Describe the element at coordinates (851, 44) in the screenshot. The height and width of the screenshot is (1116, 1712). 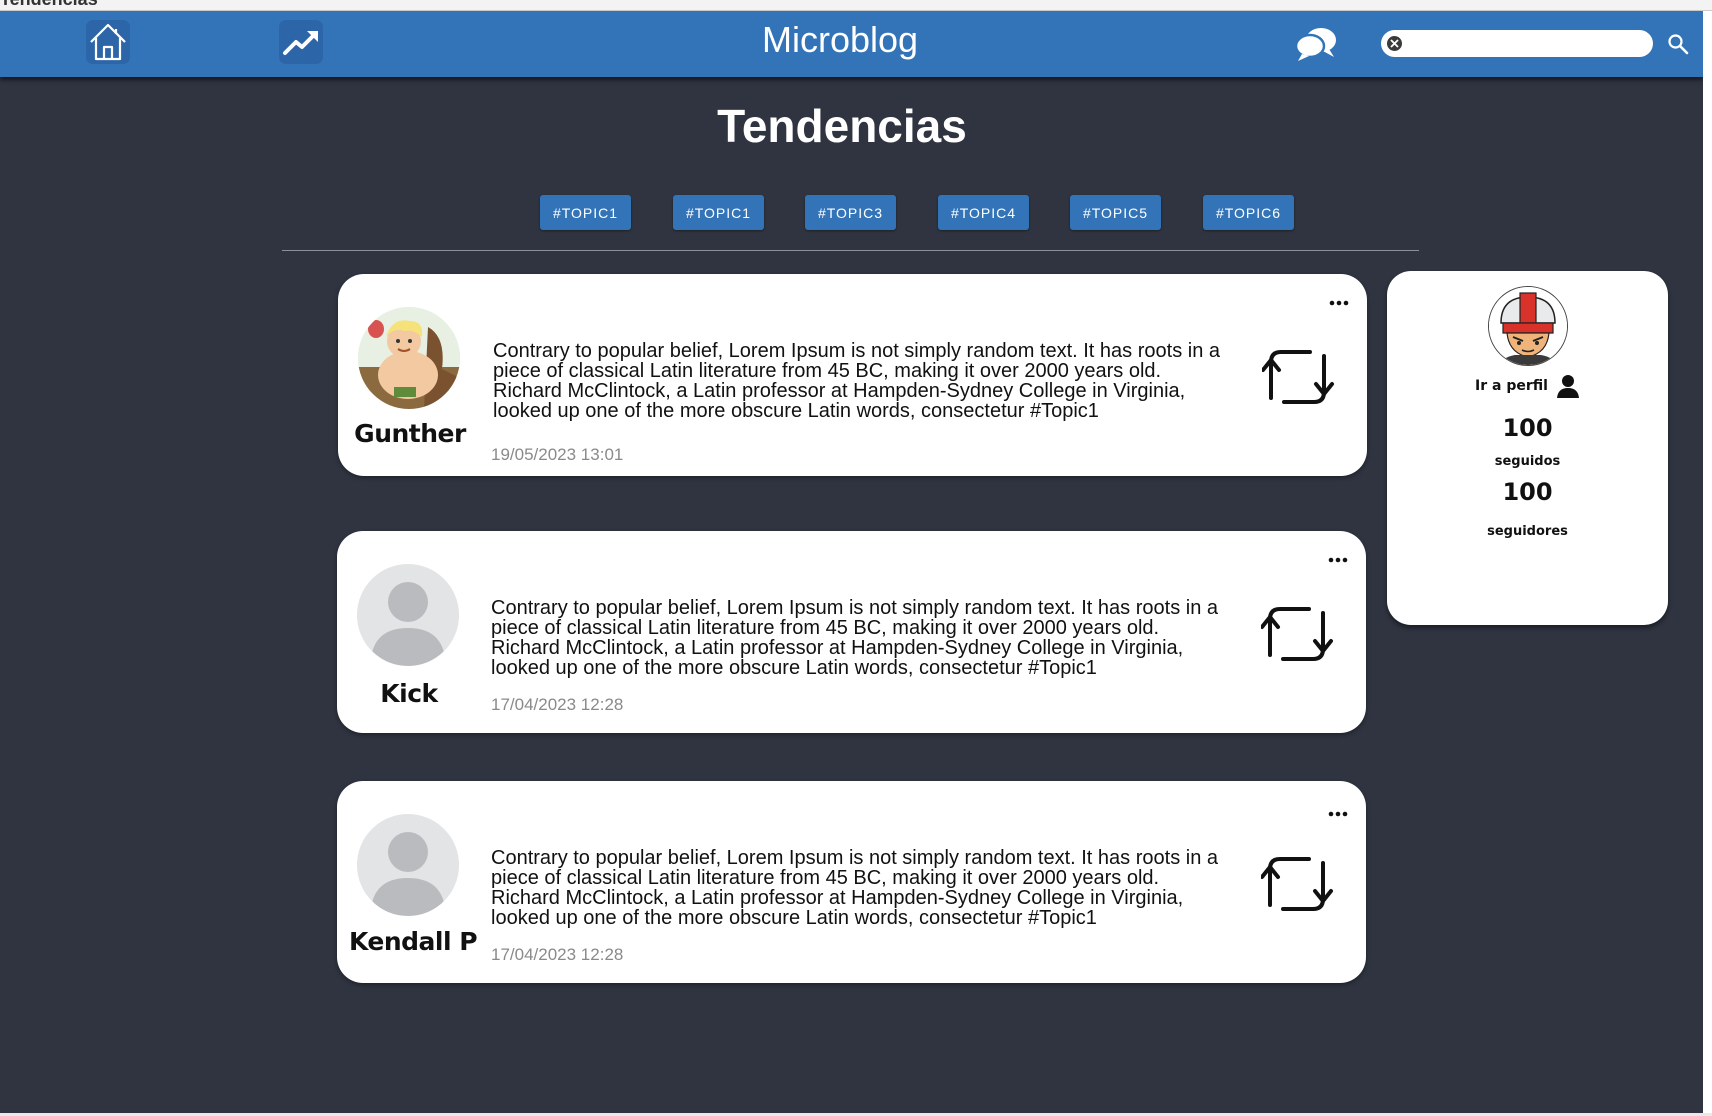
I see `top-navbar: Microblog` at that location.